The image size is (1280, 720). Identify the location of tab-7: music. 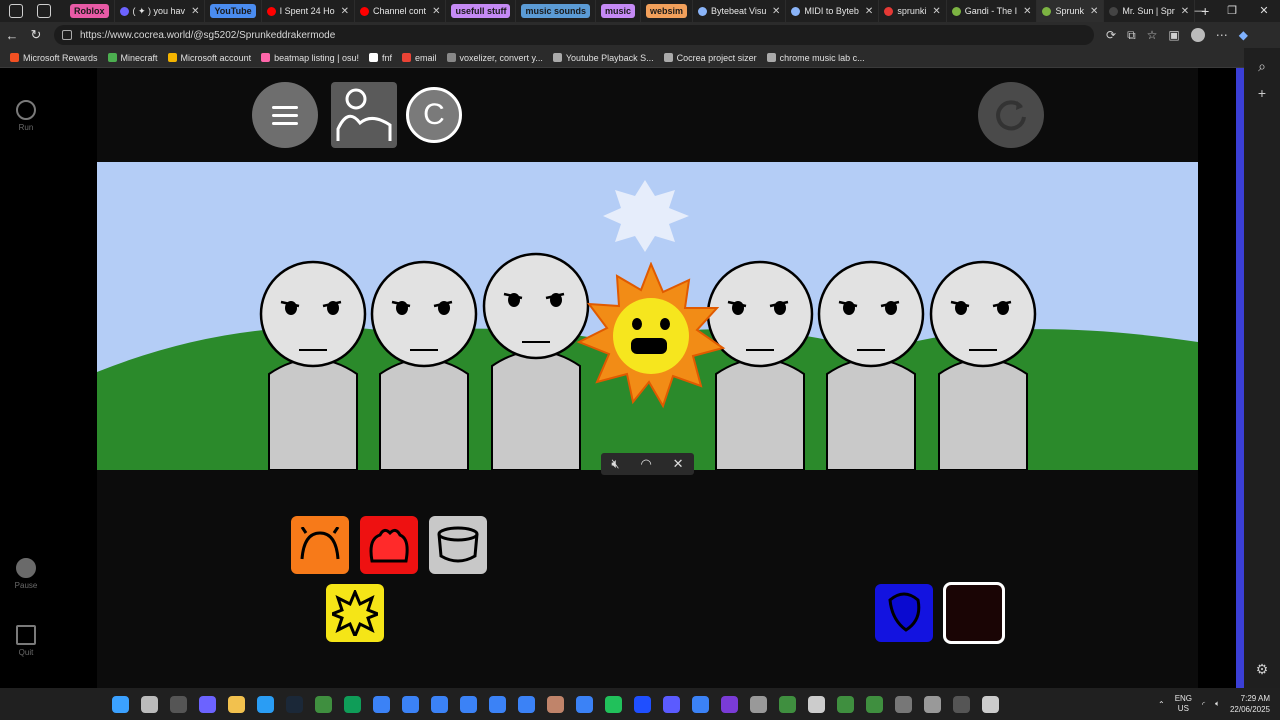
(618, 11).